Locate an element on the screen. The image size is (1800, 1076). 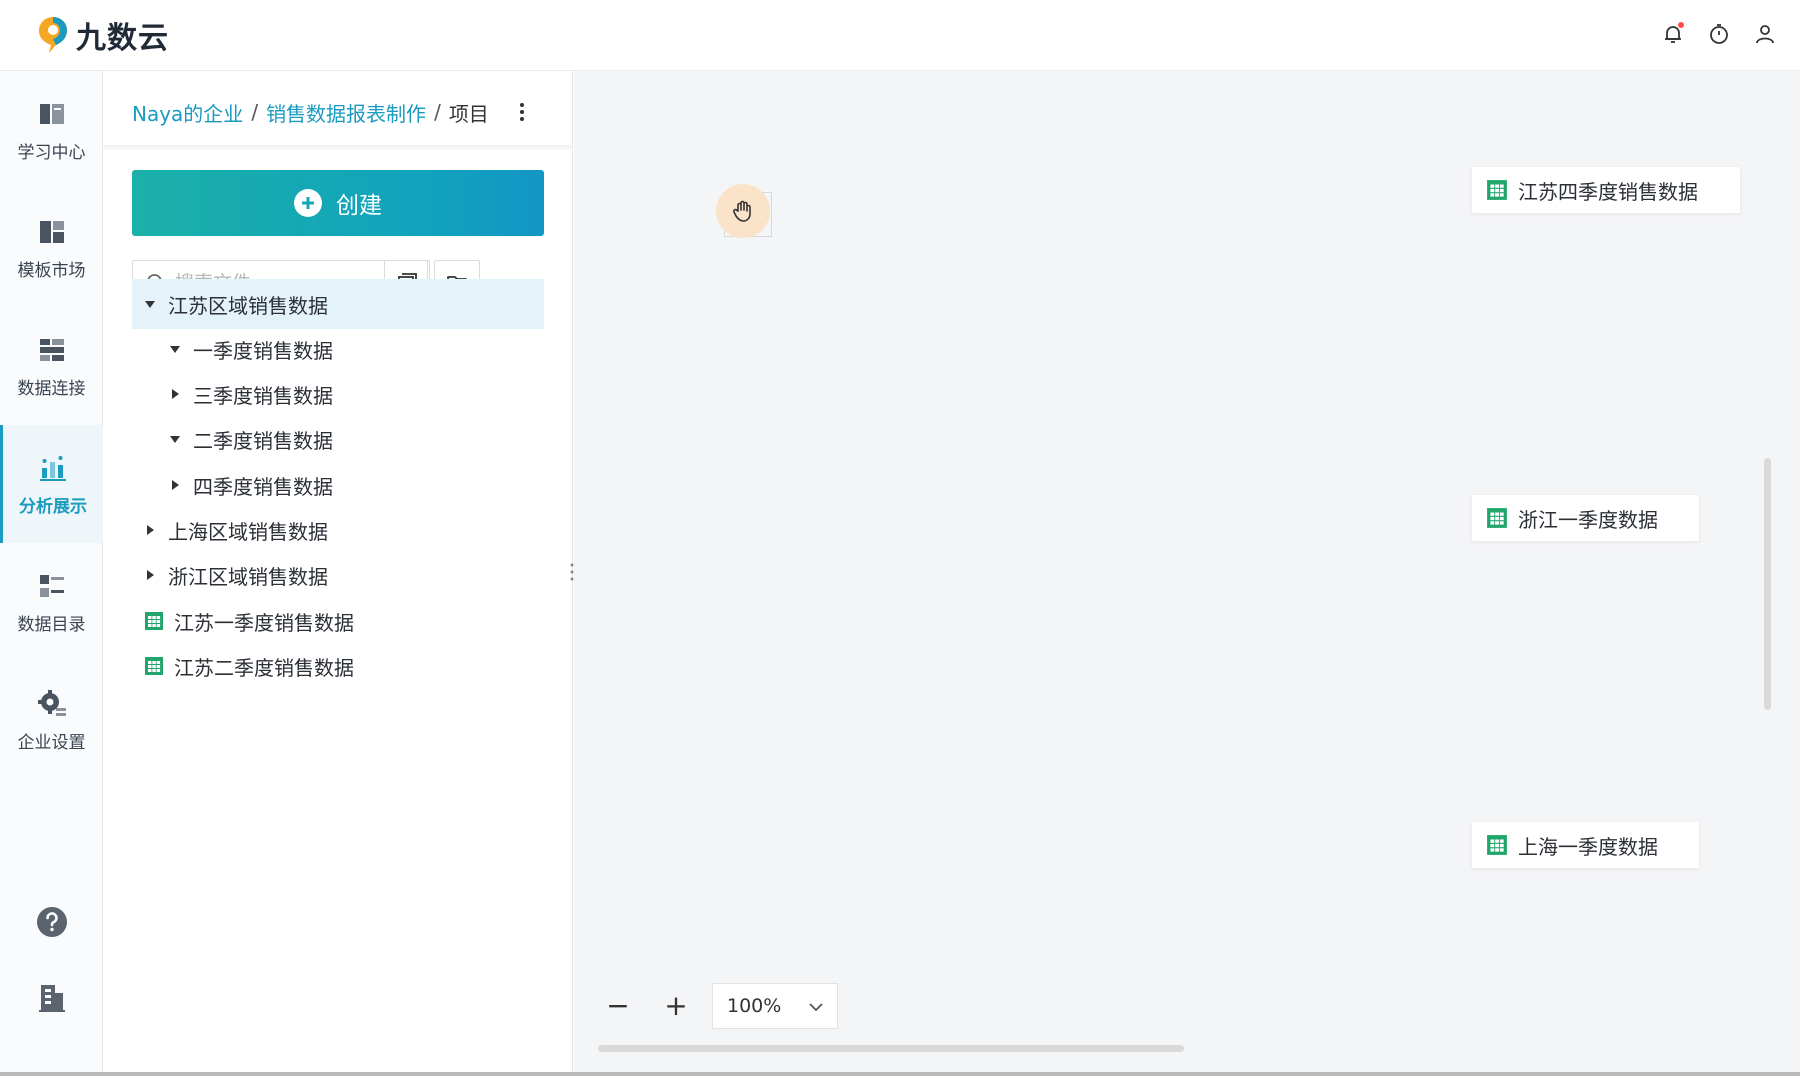
rail-item-analysis: 分析展示 is located at coordinates (51, 484).